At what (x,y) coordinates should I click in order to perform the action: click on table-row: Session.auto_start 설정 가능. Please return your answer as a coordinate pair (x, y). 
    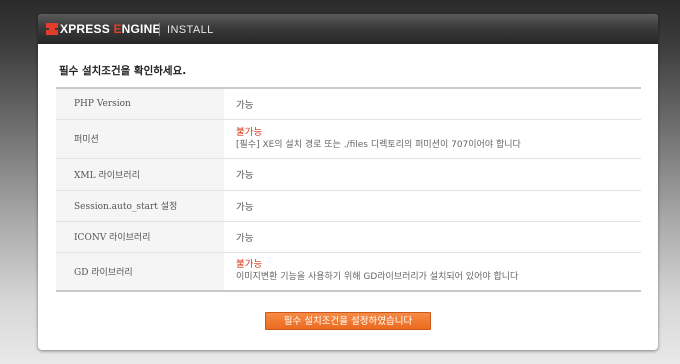
    Looking at the image, I should click on (348, 206).